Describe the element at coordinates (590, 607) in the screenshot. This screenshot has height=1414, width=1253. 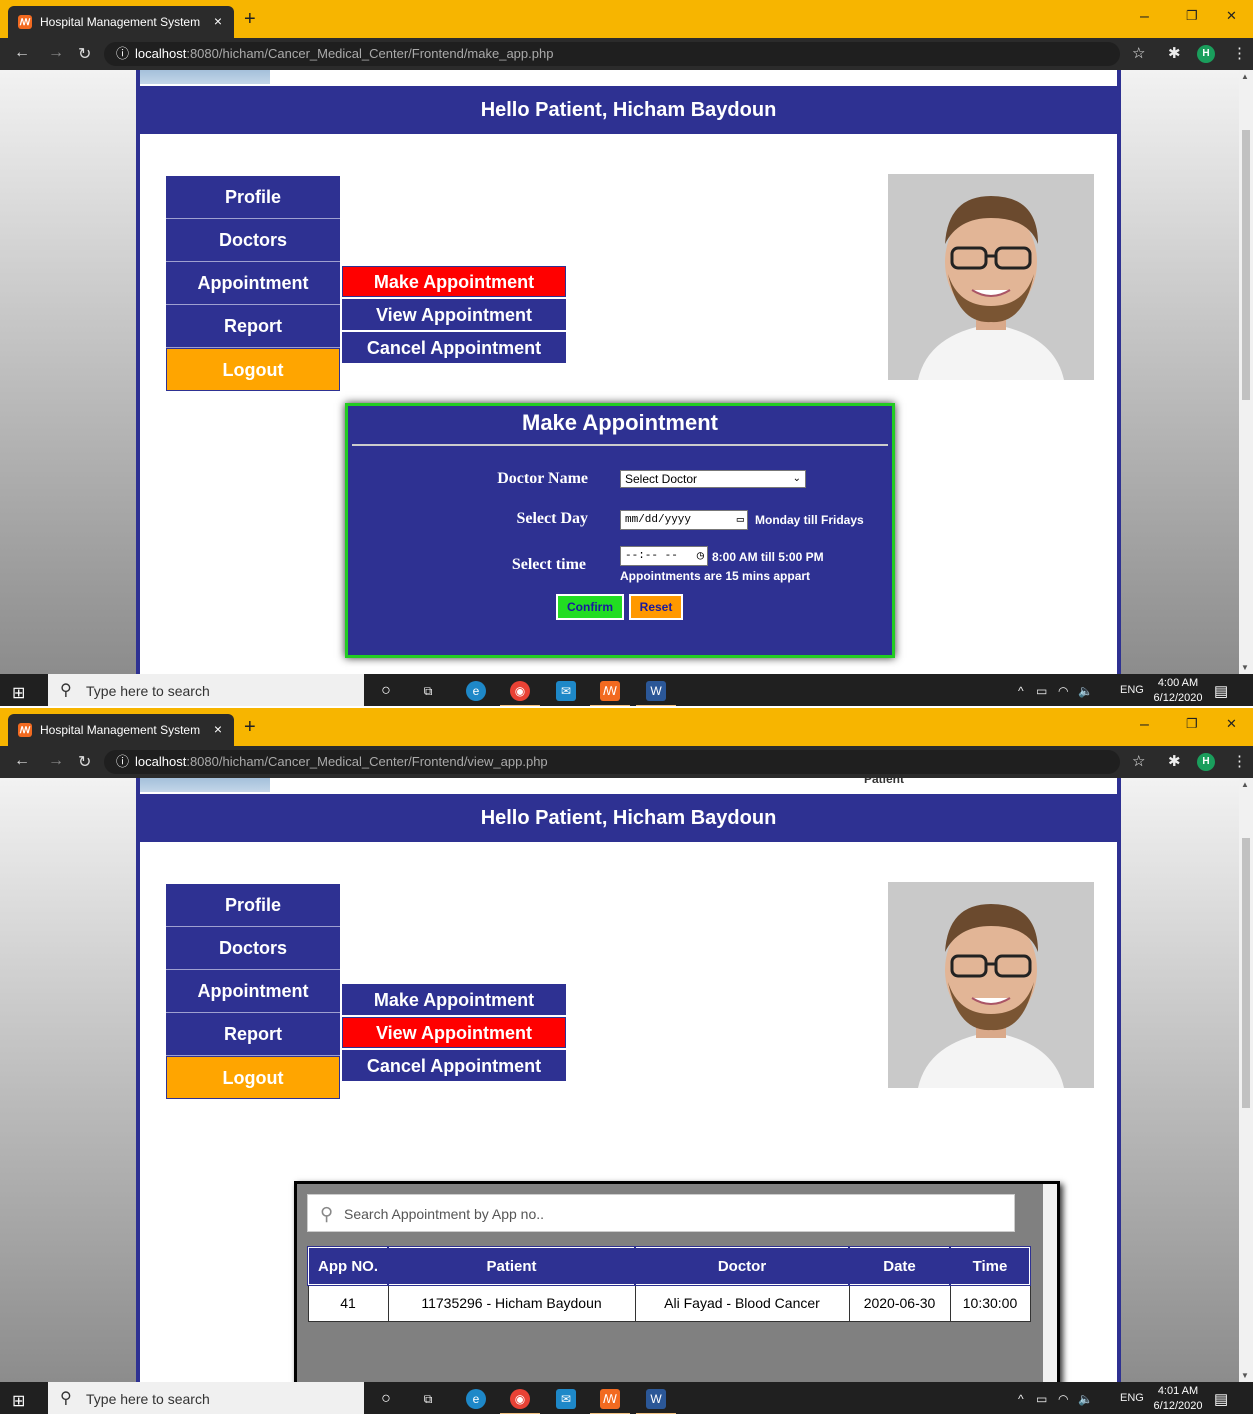
I see `confirm-button: Confirm` at that location.